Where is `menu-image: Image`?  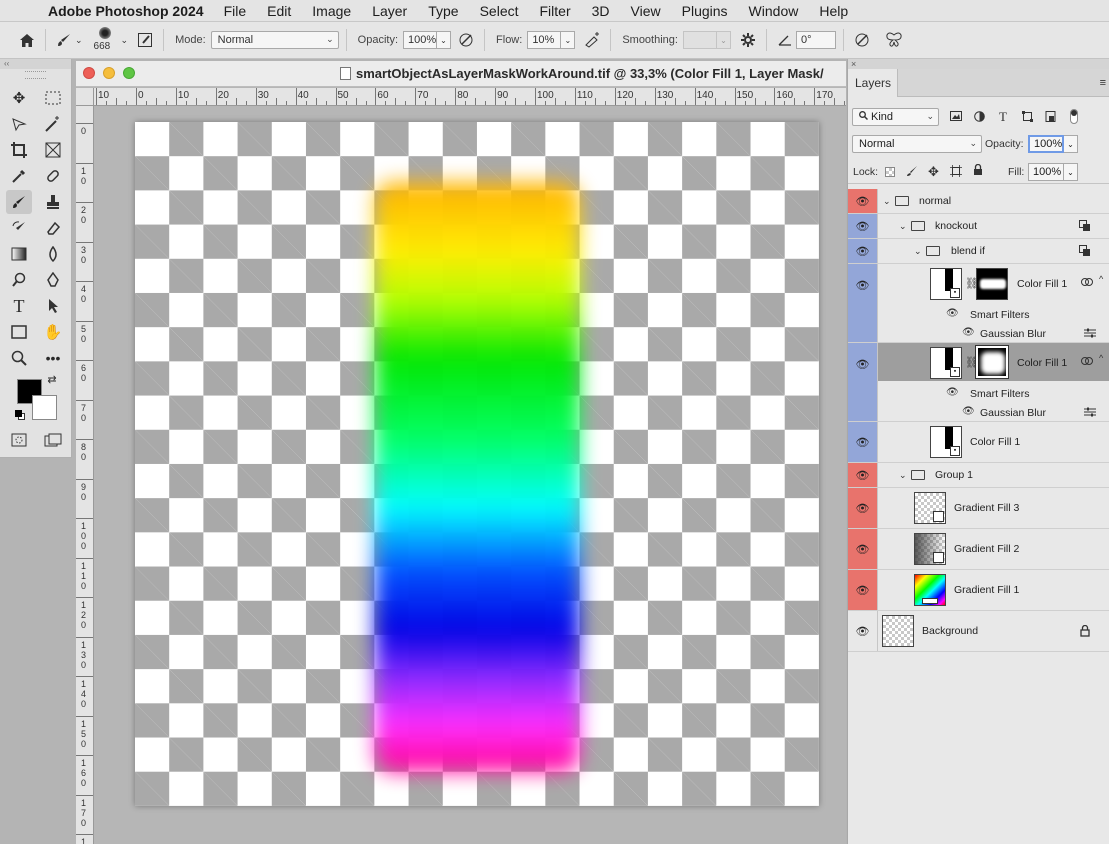 menu-image: Image is located at coordinates (331, 11).